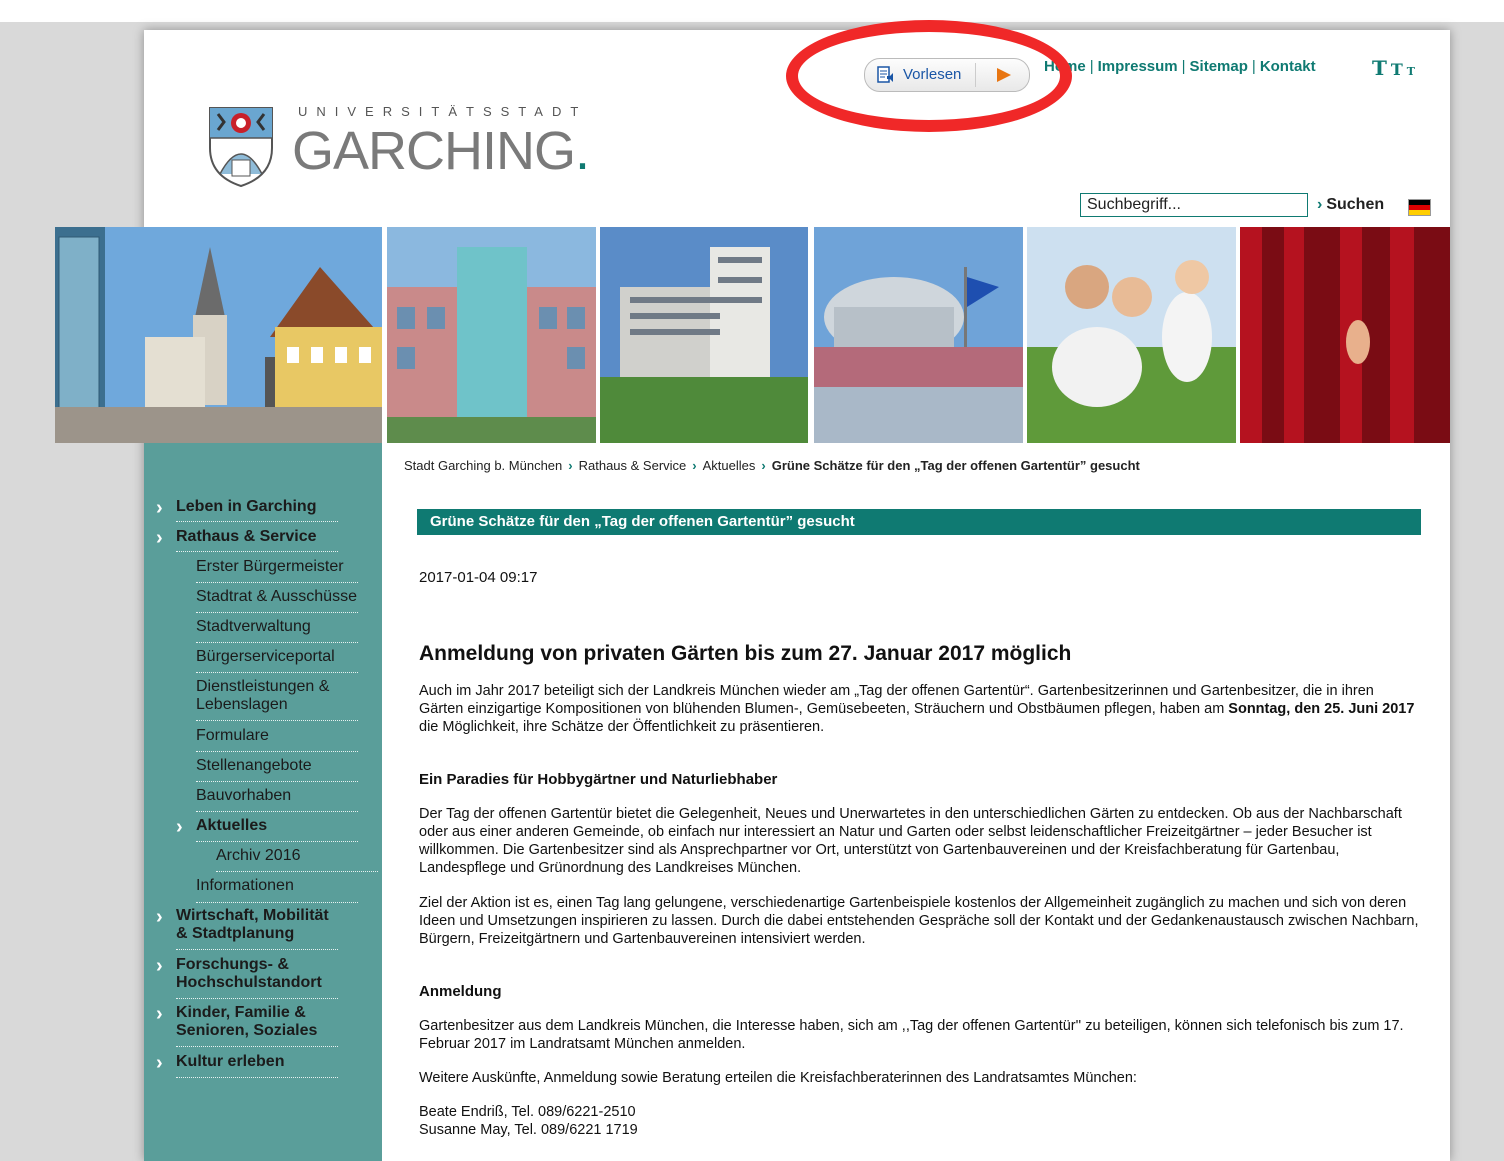  I want to click on banner-image-campus-festival, so click(918, 335).